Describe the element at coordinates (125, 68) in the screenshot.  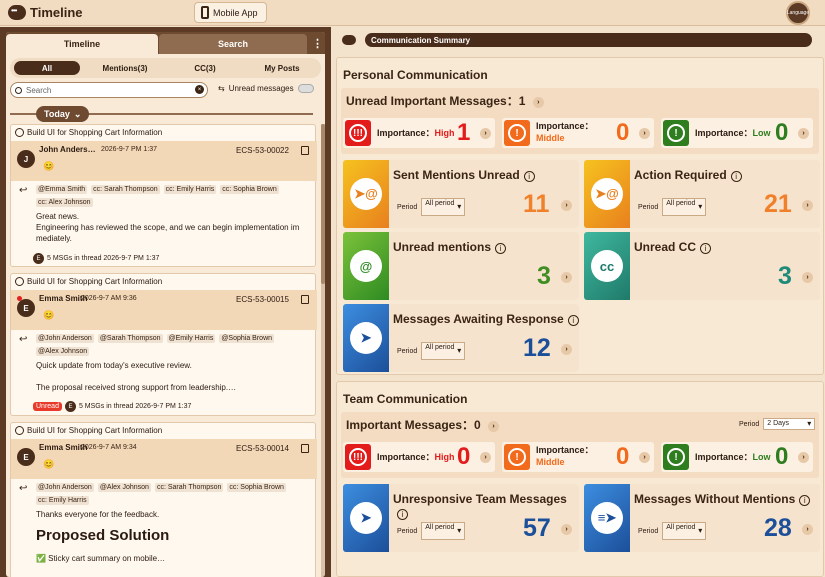
I see `filter-mentions: Mentions(3)` at that location.